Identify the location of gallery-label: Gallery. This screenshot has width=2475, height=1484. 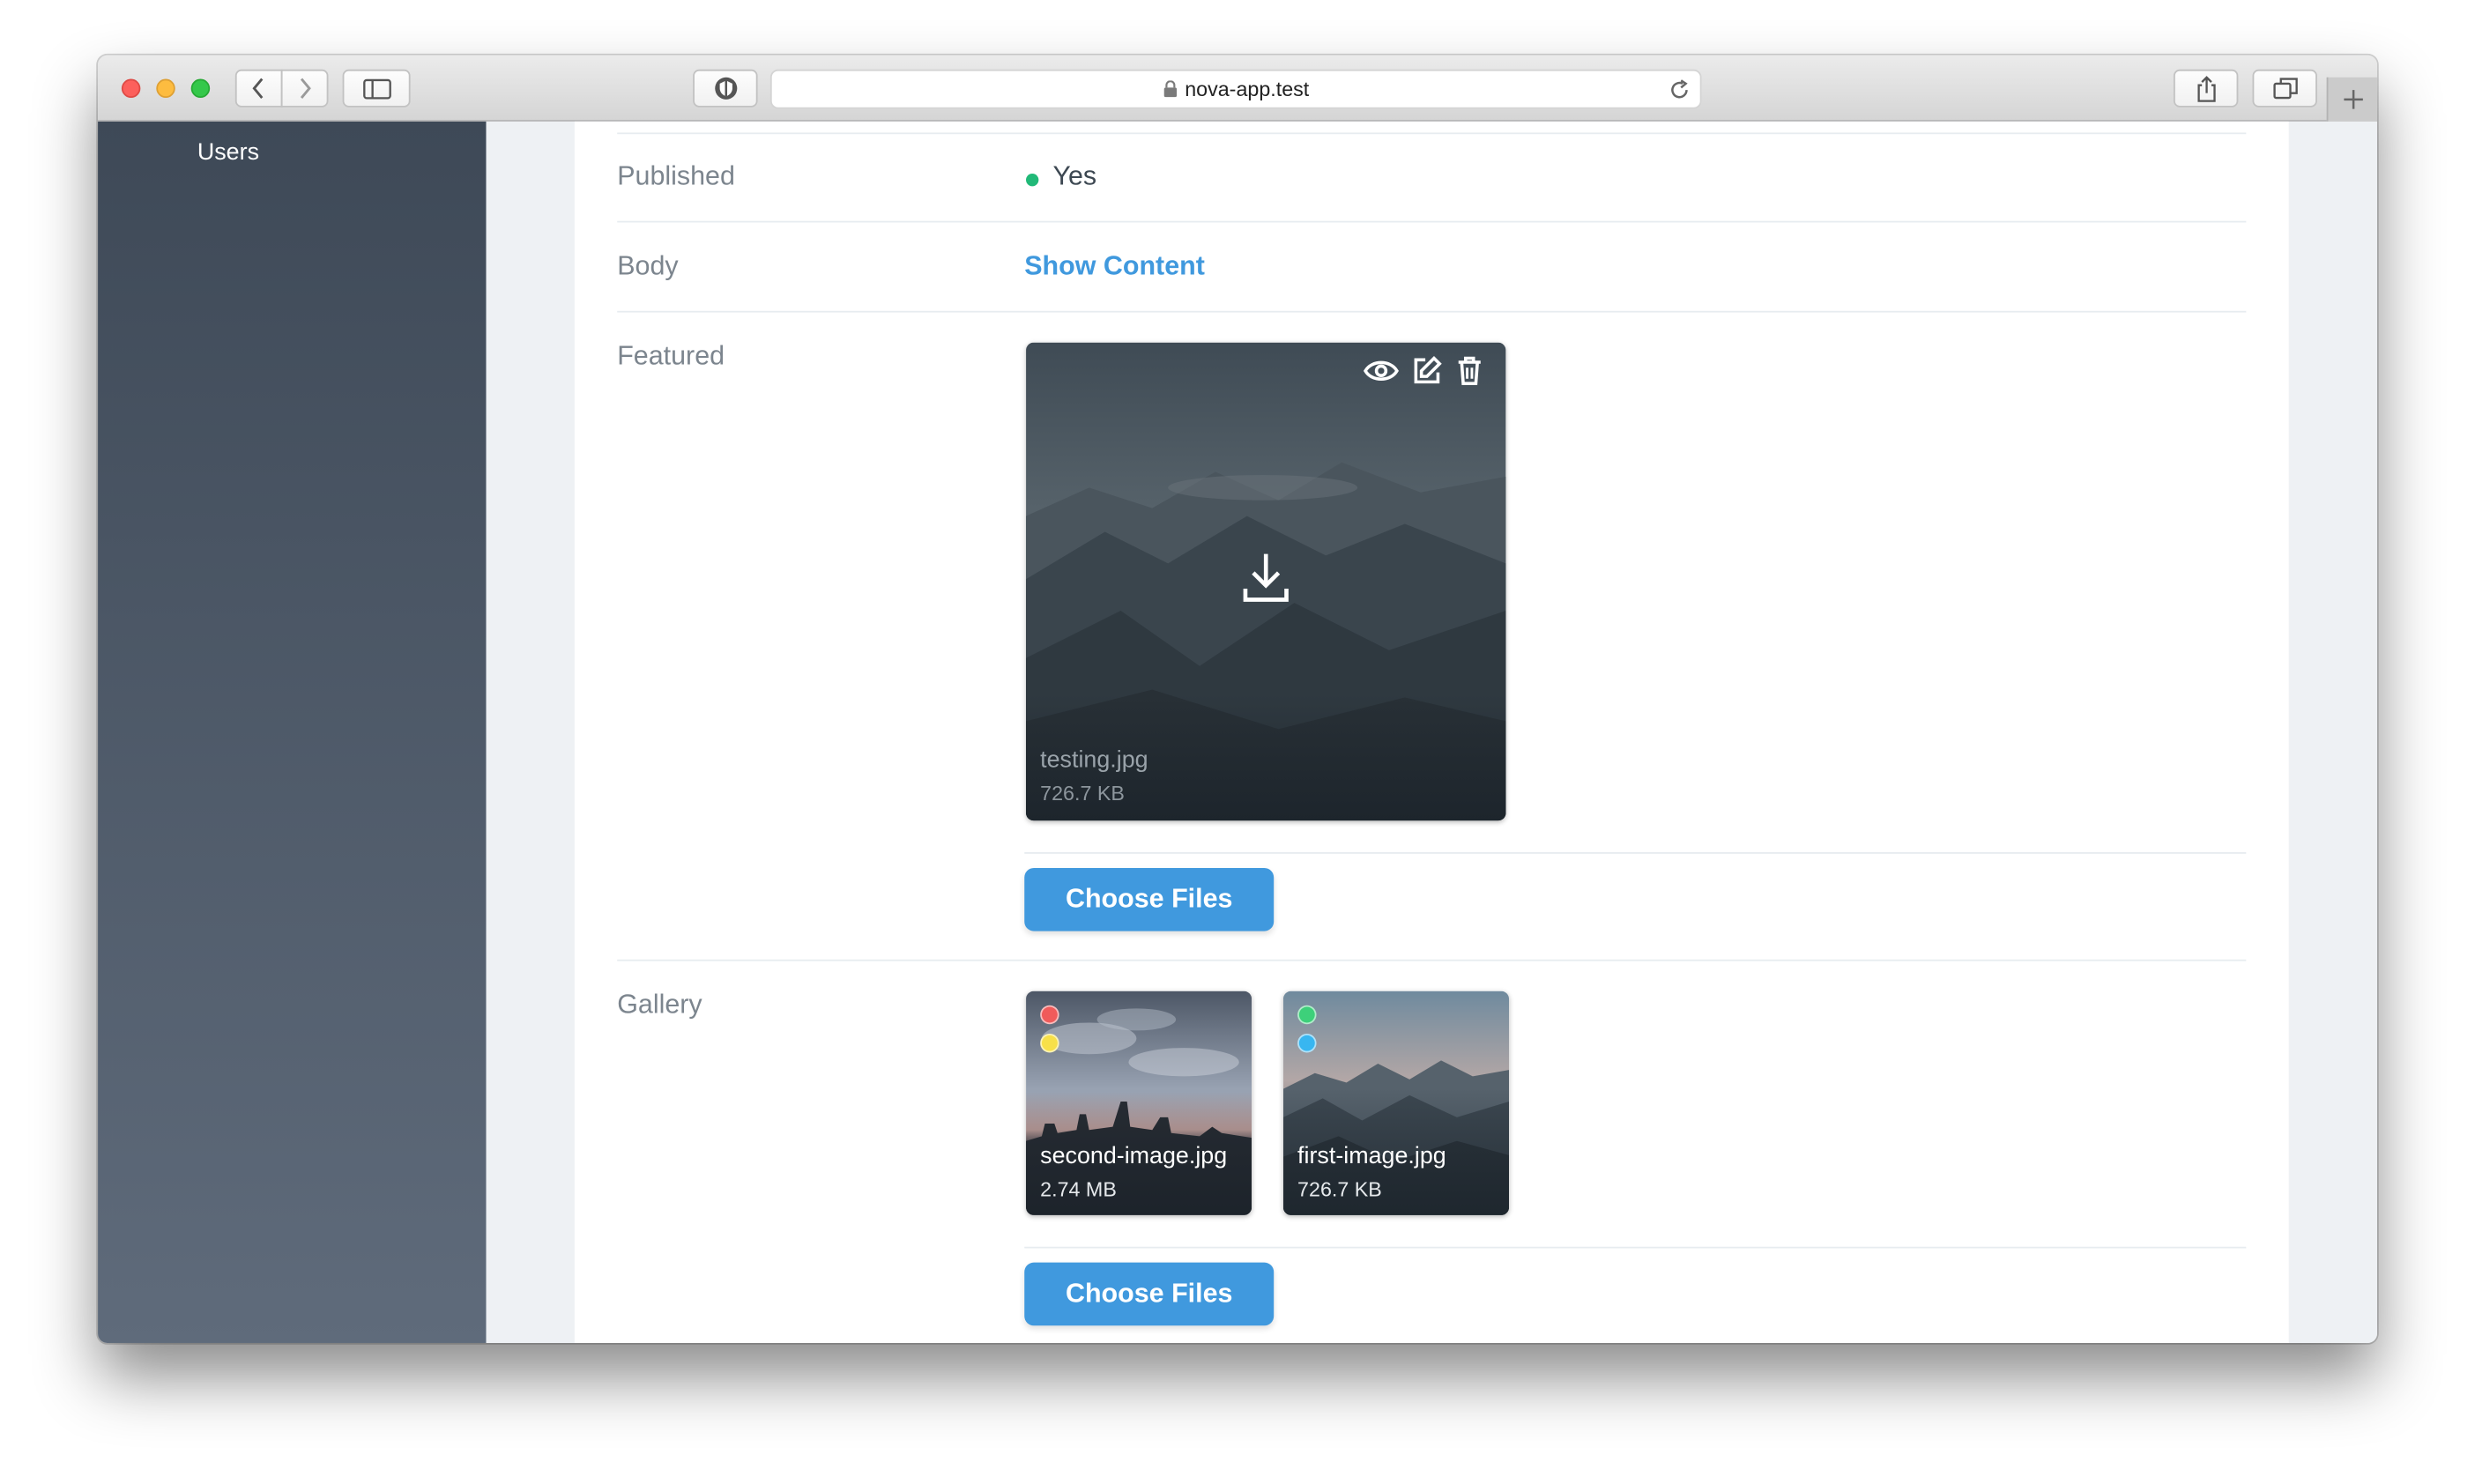
(659, 1004).